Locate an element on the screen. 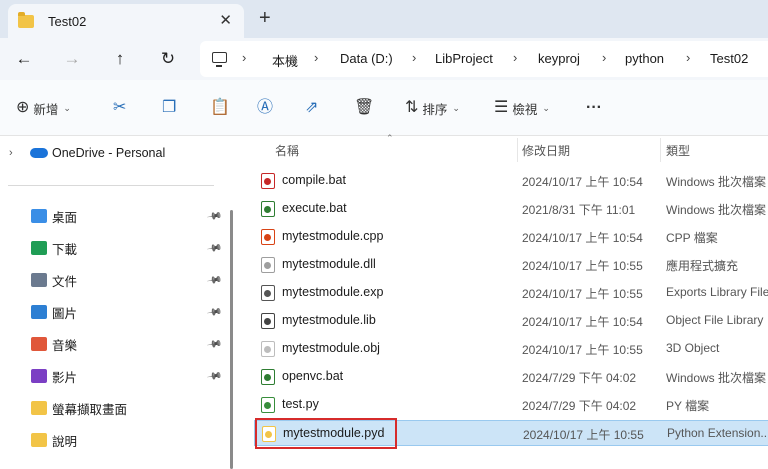  sort-icon: ⇅ is located at coordinates (412, 107).